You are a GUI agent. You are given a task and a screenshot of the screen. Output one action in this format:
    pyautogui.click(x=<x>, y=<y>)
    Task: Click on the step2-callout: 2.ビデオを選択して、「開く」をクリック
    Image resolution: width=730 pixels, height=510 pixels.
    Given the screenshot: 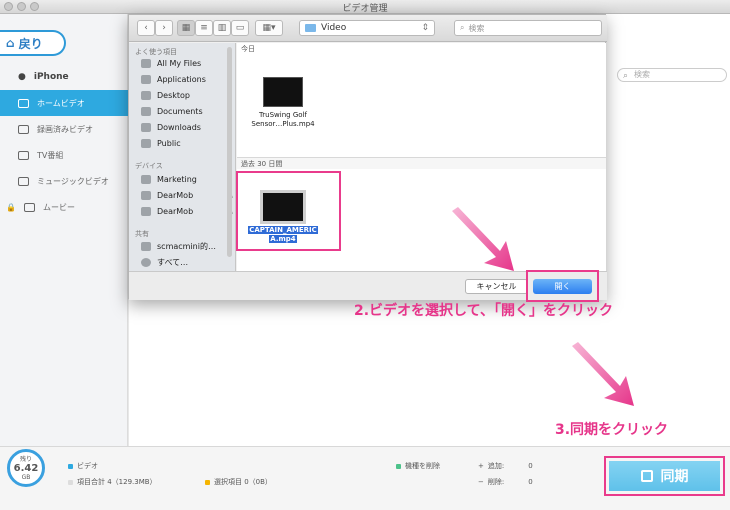 What is the action you would take?
    pyautogui.click(x=483, y=311)
    